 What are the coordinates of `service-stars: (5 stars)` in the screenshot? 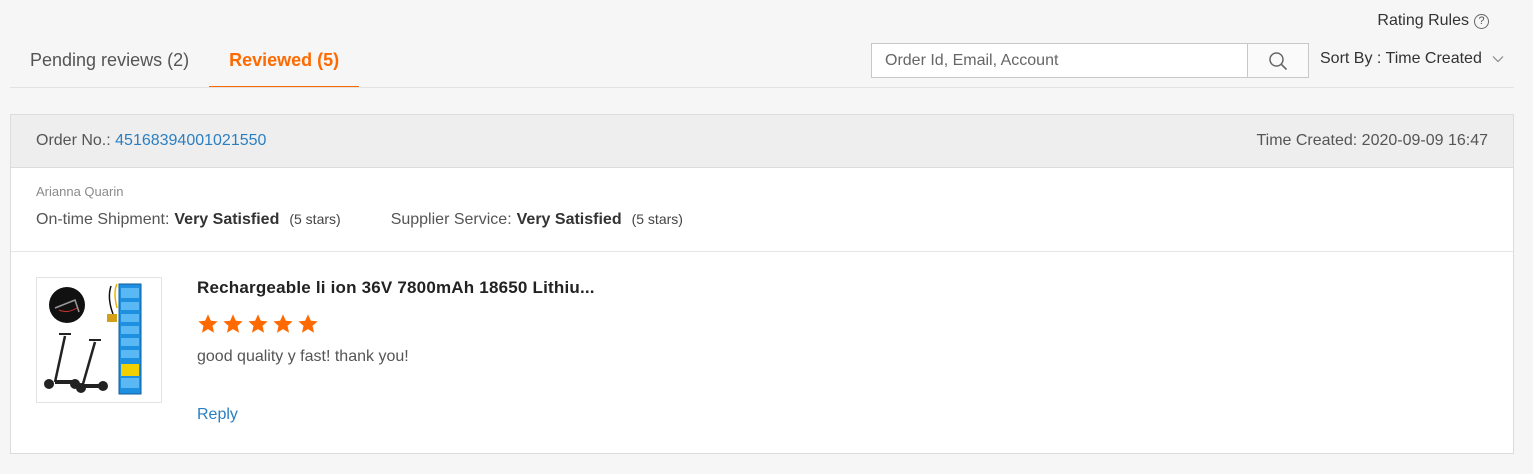 It's located at (657, 219).